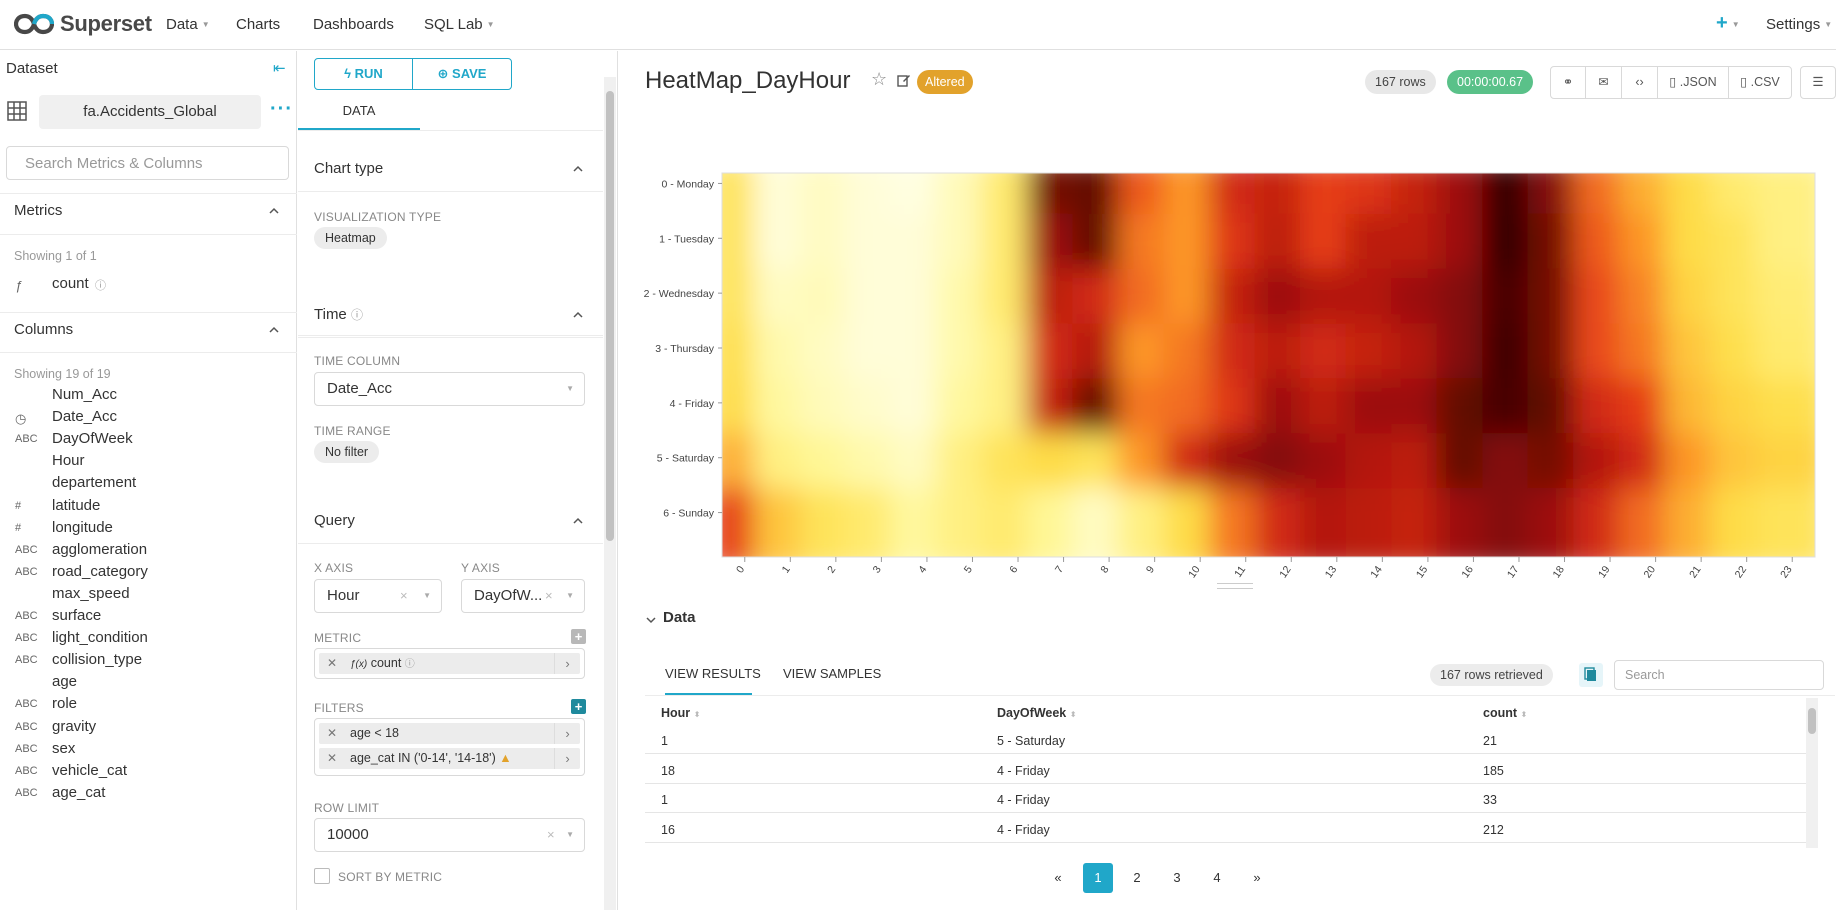  I want to click on column-header-hour: Hour ⬍, so click(680, 713).